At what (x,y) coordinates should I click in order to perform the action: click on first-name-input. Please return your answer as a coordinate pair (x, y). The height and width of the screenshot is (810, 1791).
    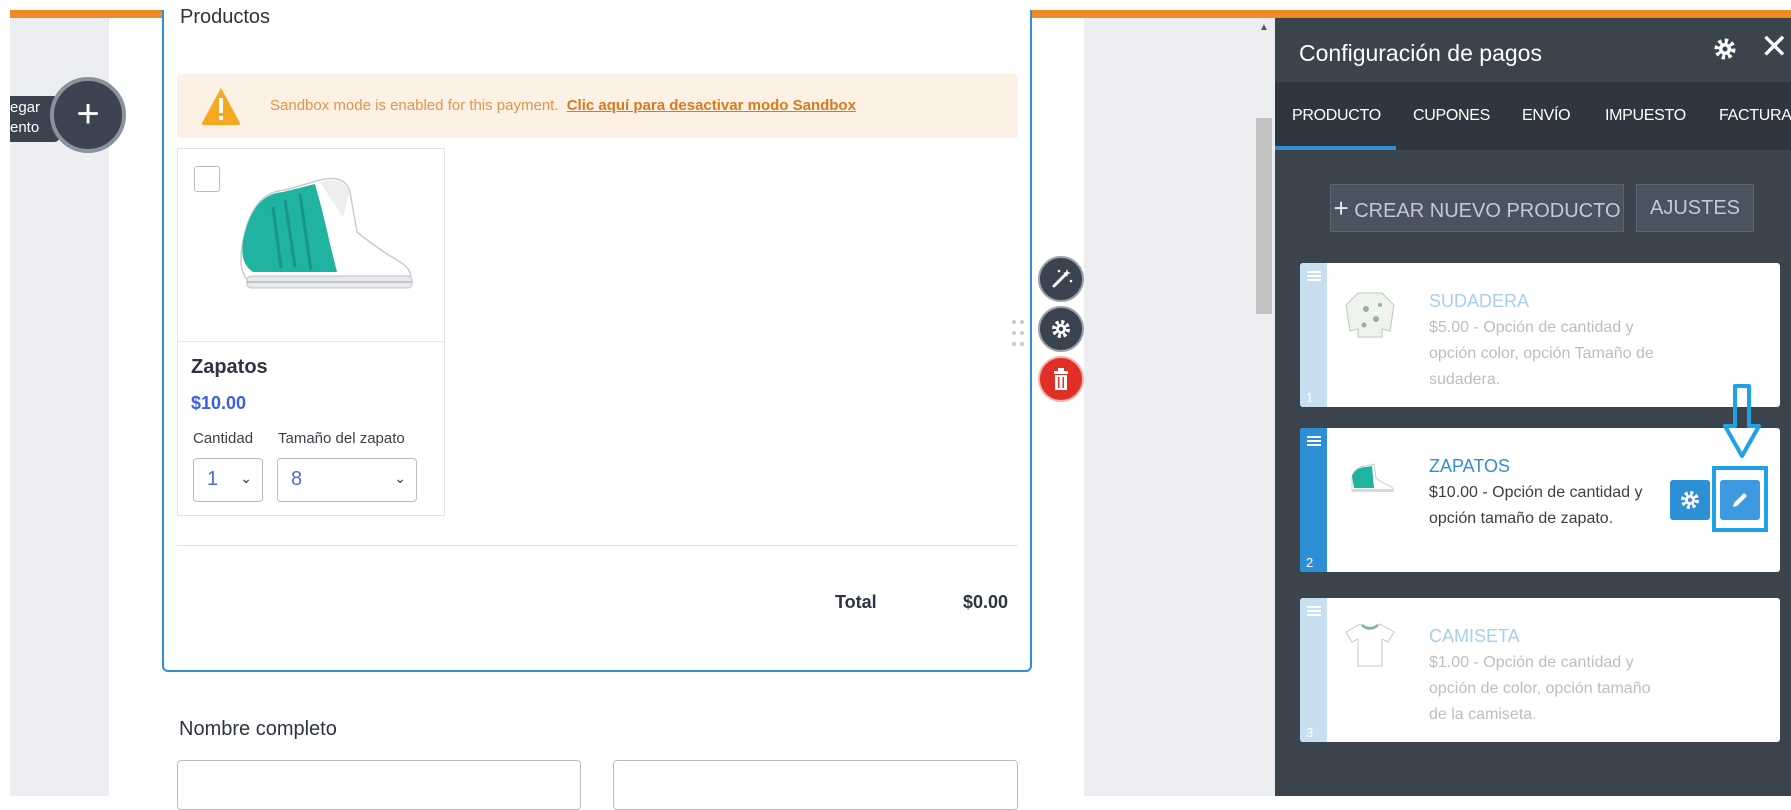
    Looking at the image, I should click on (379, 785).